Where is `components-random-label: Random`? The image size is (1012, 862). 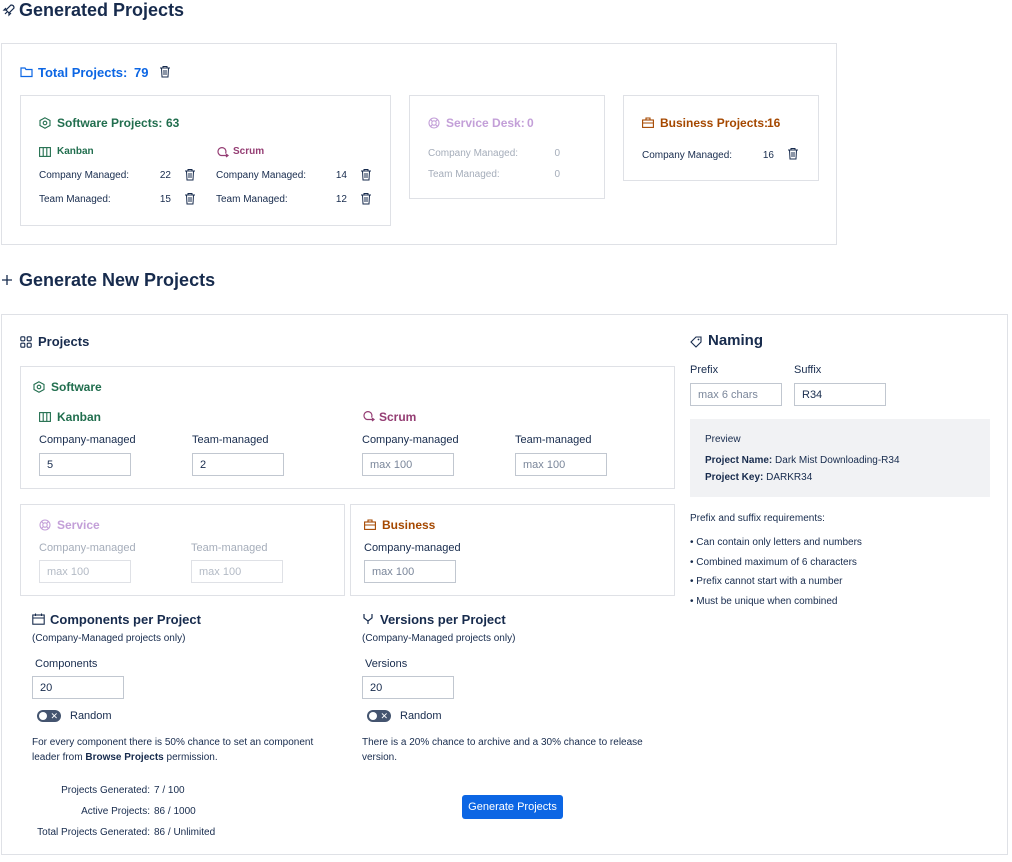
components-random-label: Random is located at coordinates (91, 716).